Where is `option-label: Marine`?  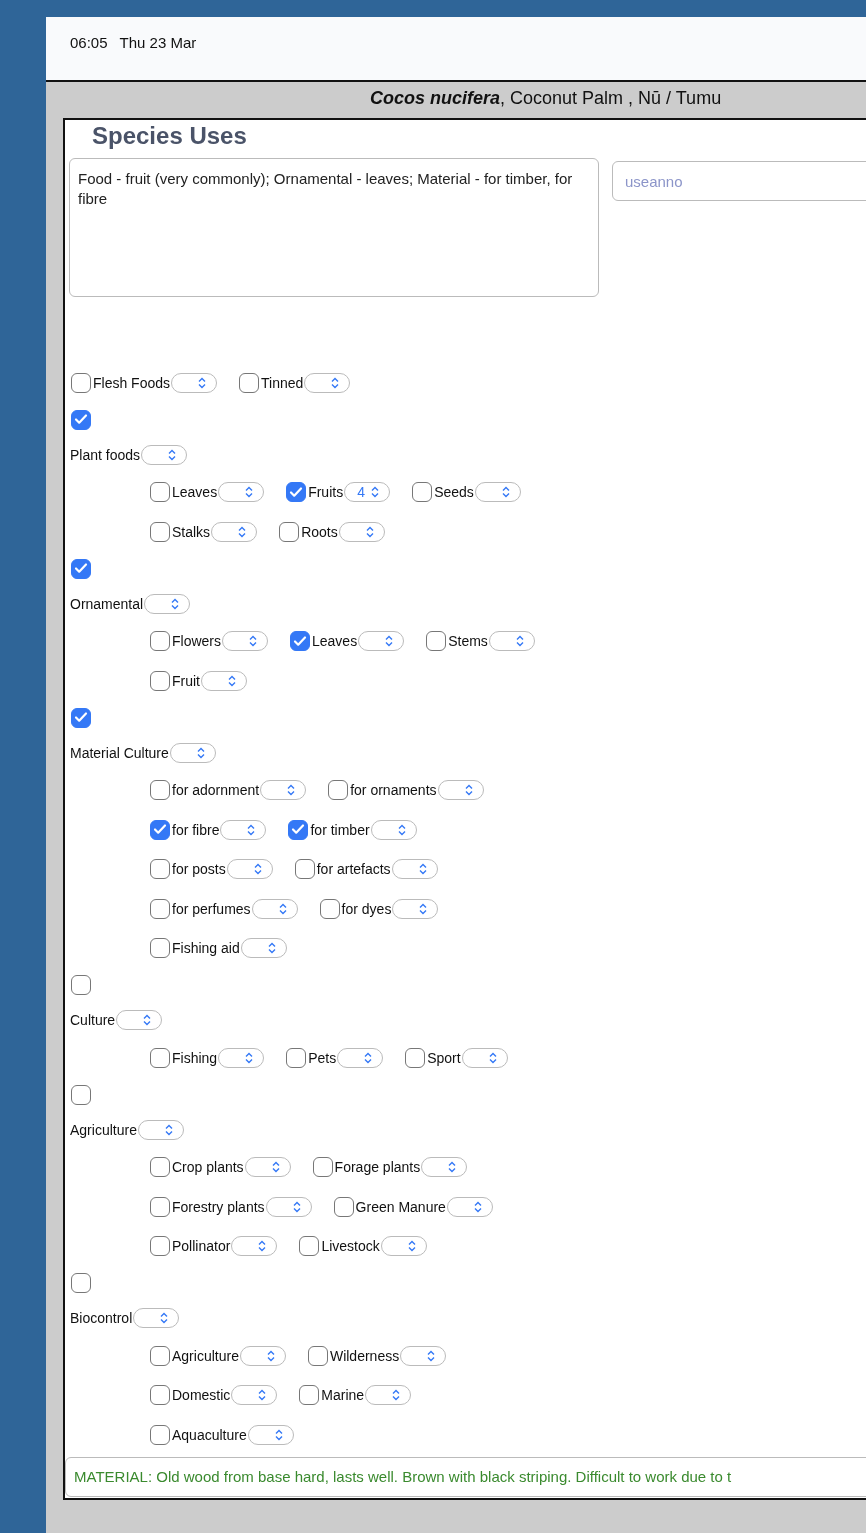 option-label: Marine is located at coordinates (342, 1395).